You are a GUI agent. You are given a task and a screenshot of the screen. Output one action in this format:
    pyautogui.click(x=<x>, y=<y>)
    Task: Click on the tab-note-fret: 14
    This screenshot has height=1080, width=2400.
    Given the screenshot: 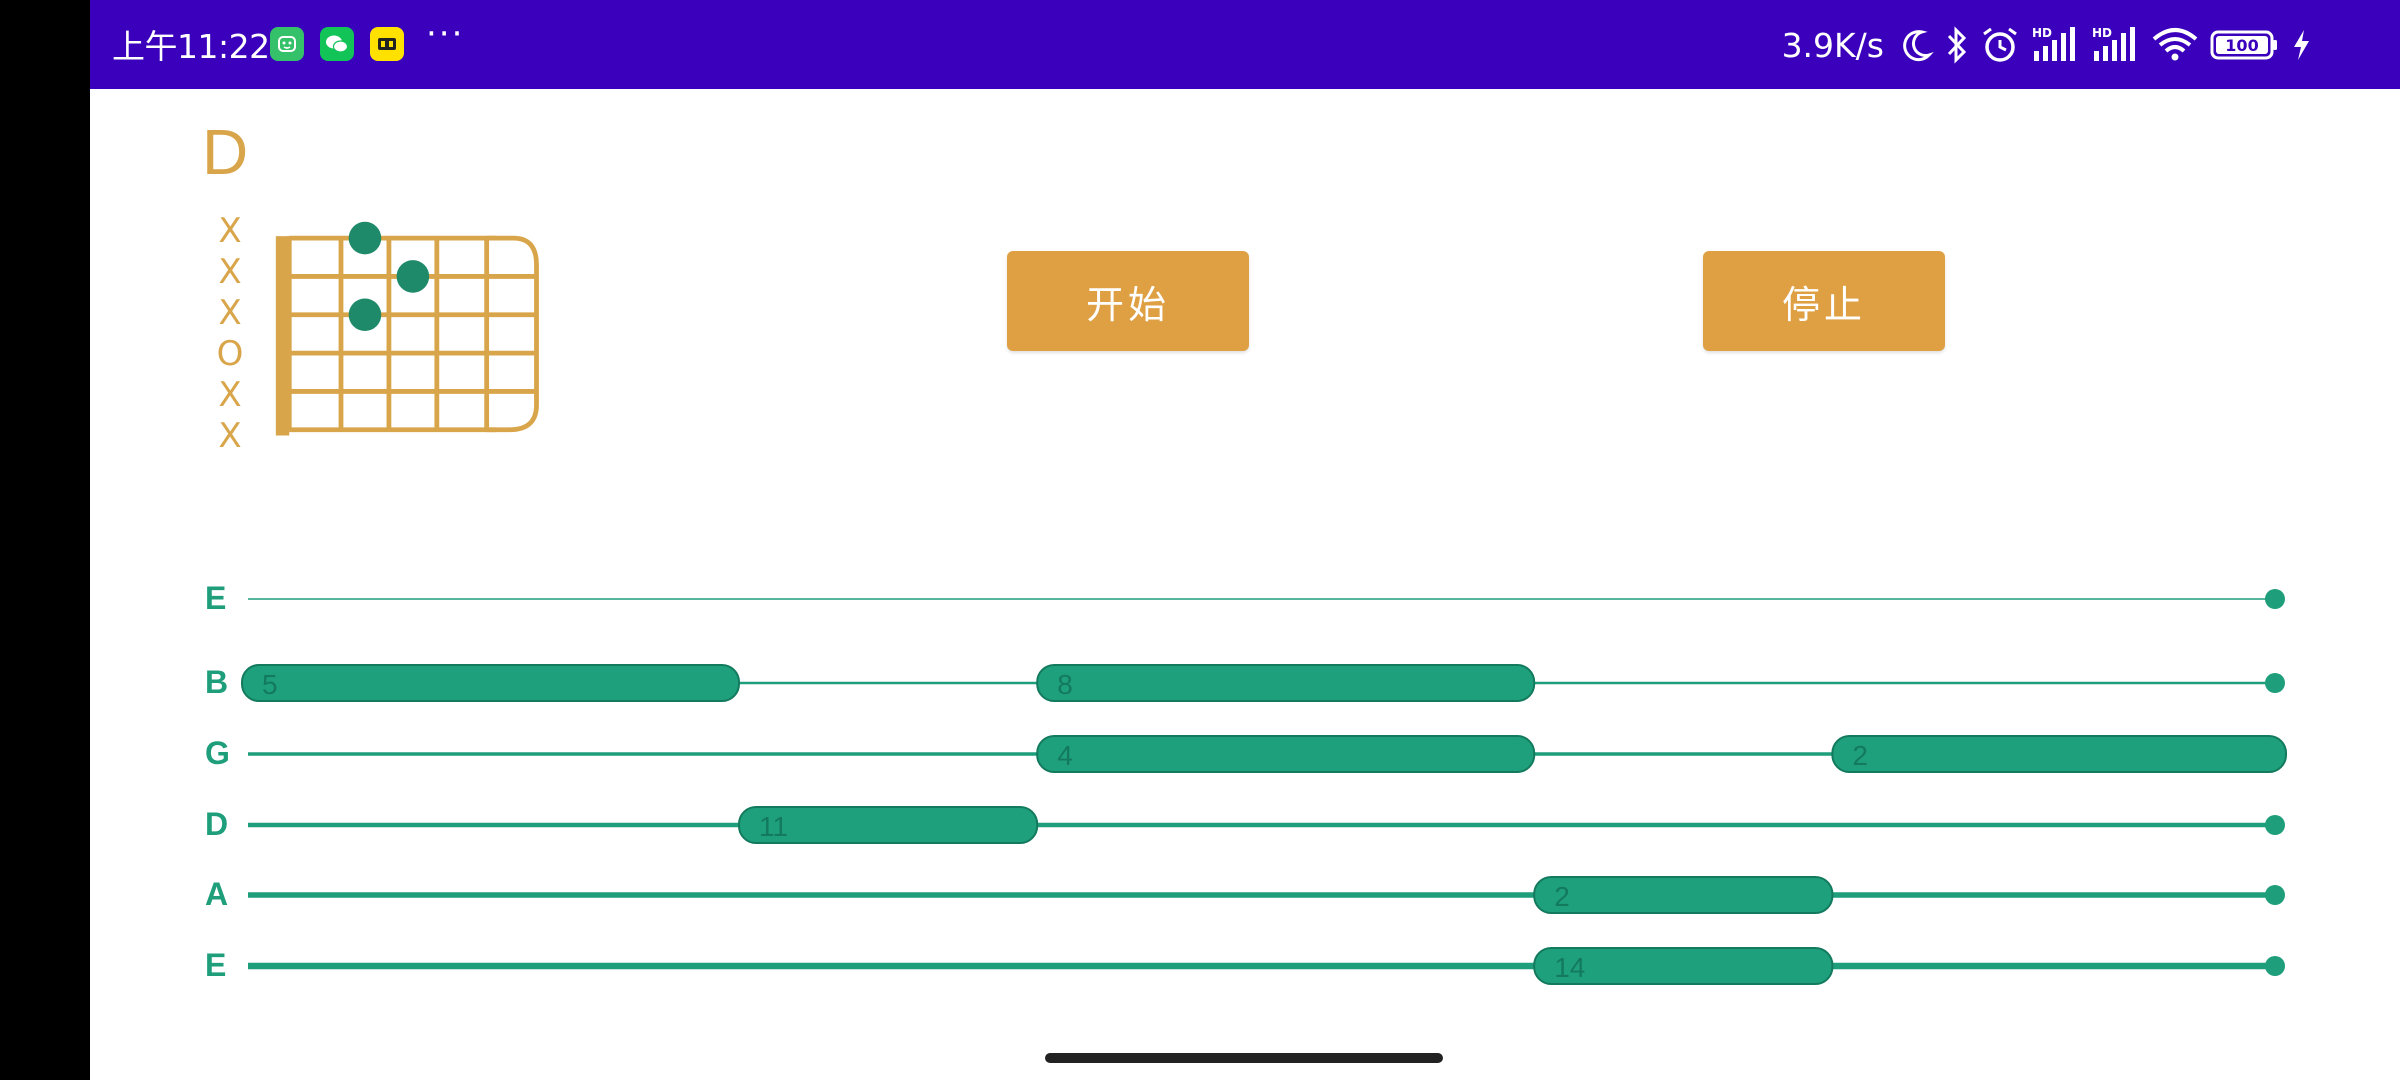 What is the action you would take?
    pyautogui.click(x=1569, y=967)
    